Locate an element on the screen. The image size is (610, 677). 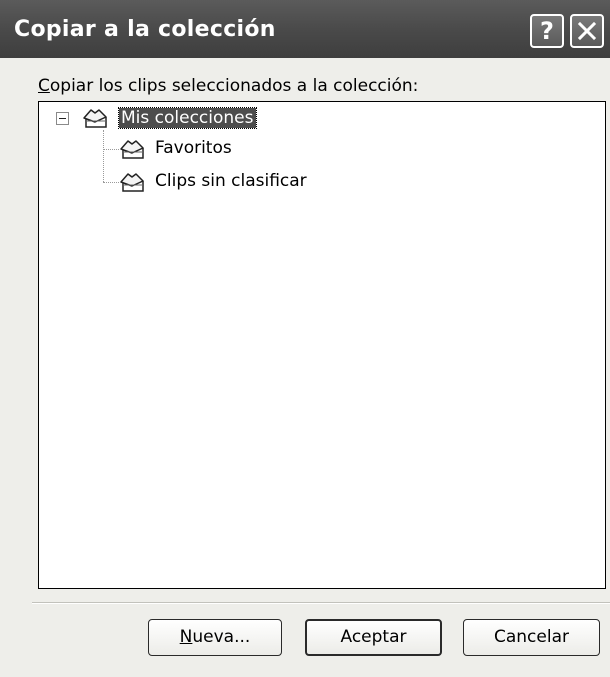
tree-node-label: Mis colecciones is located at coordinates (187, 118).